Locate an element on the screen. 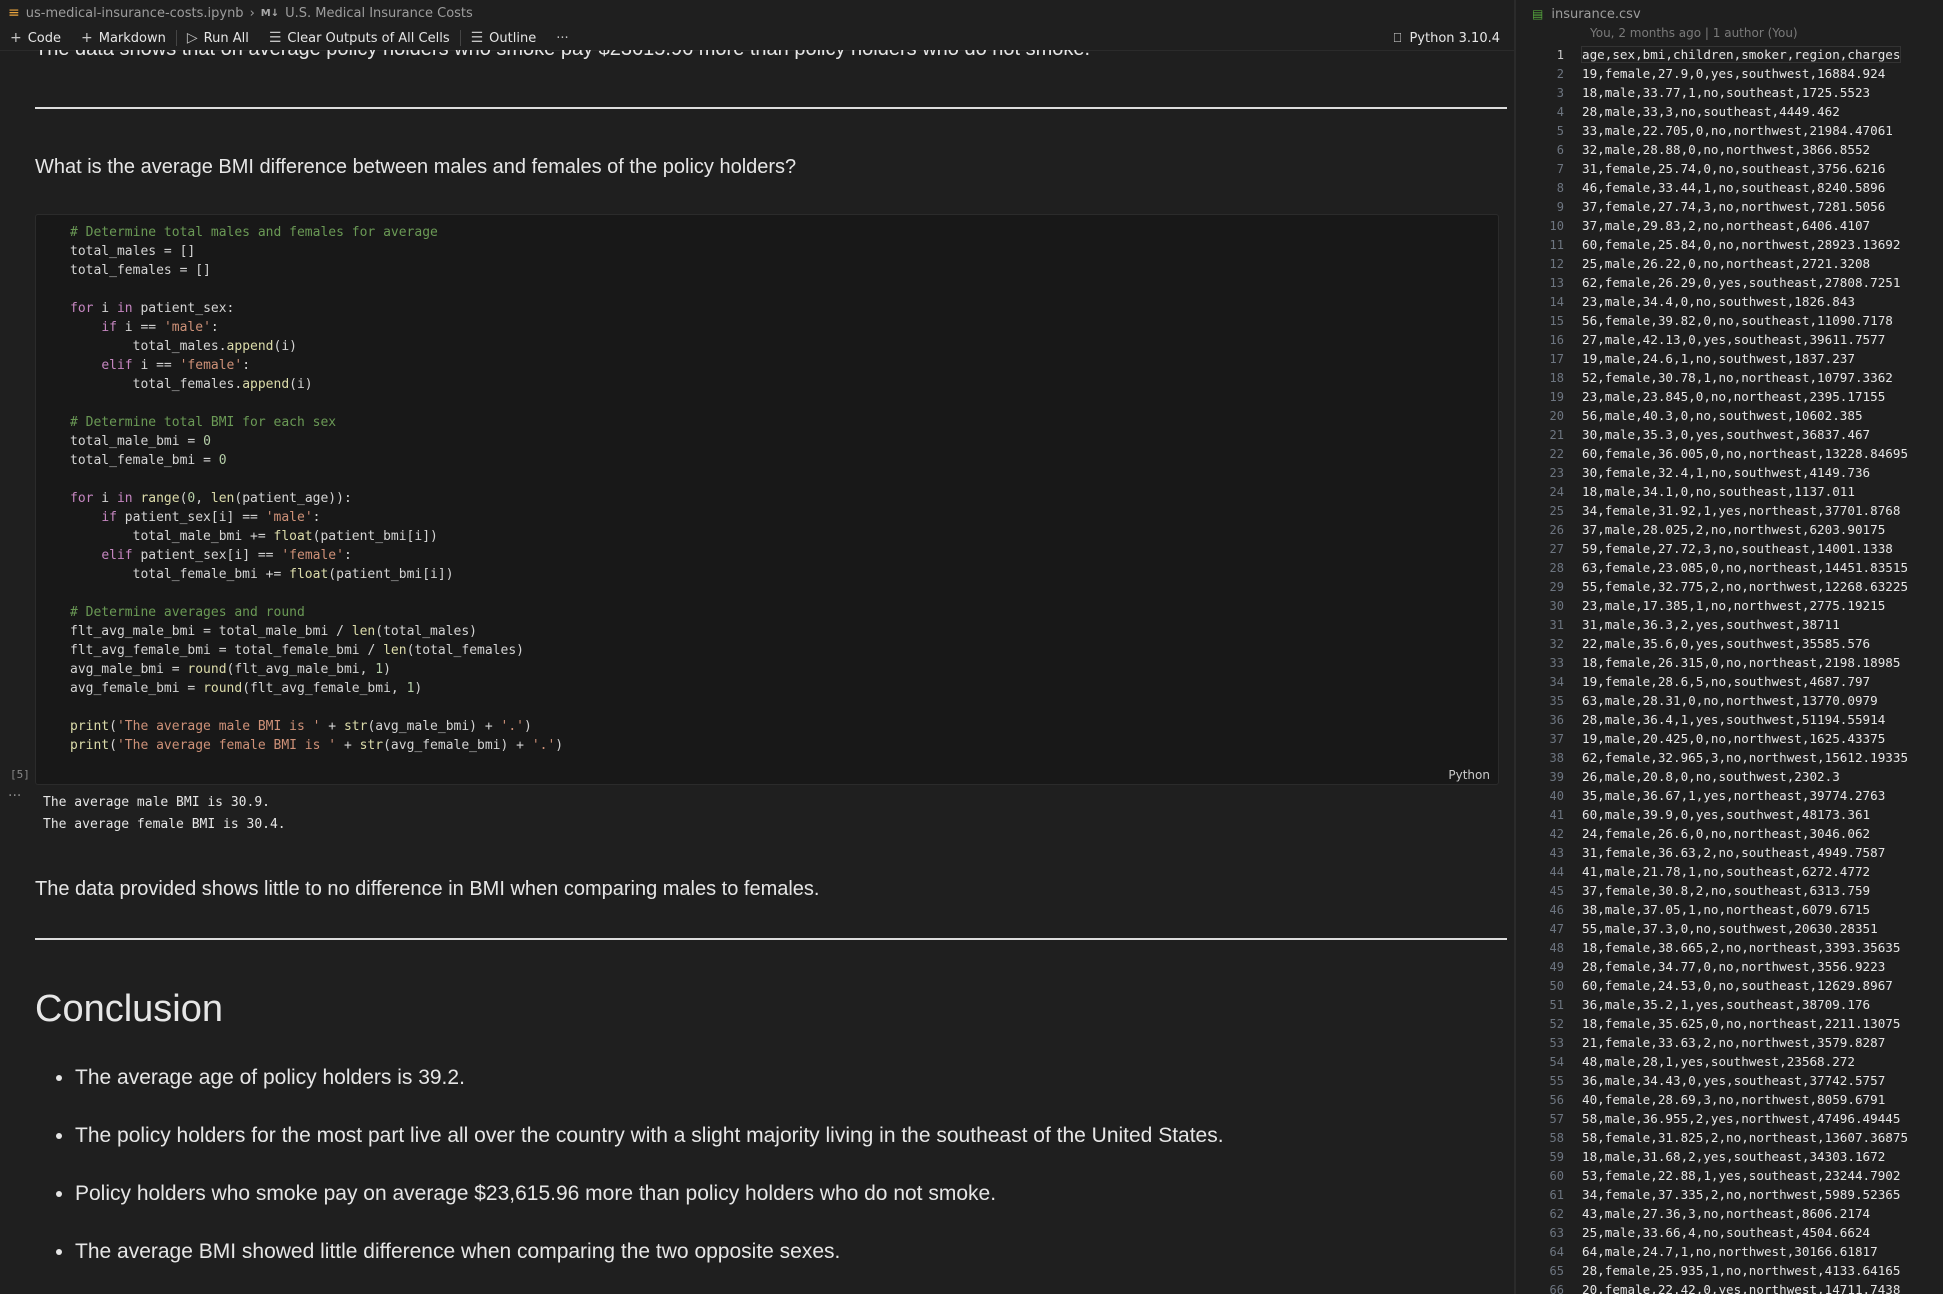  cell-language-label: Python is located at coordinates (1469, 775).